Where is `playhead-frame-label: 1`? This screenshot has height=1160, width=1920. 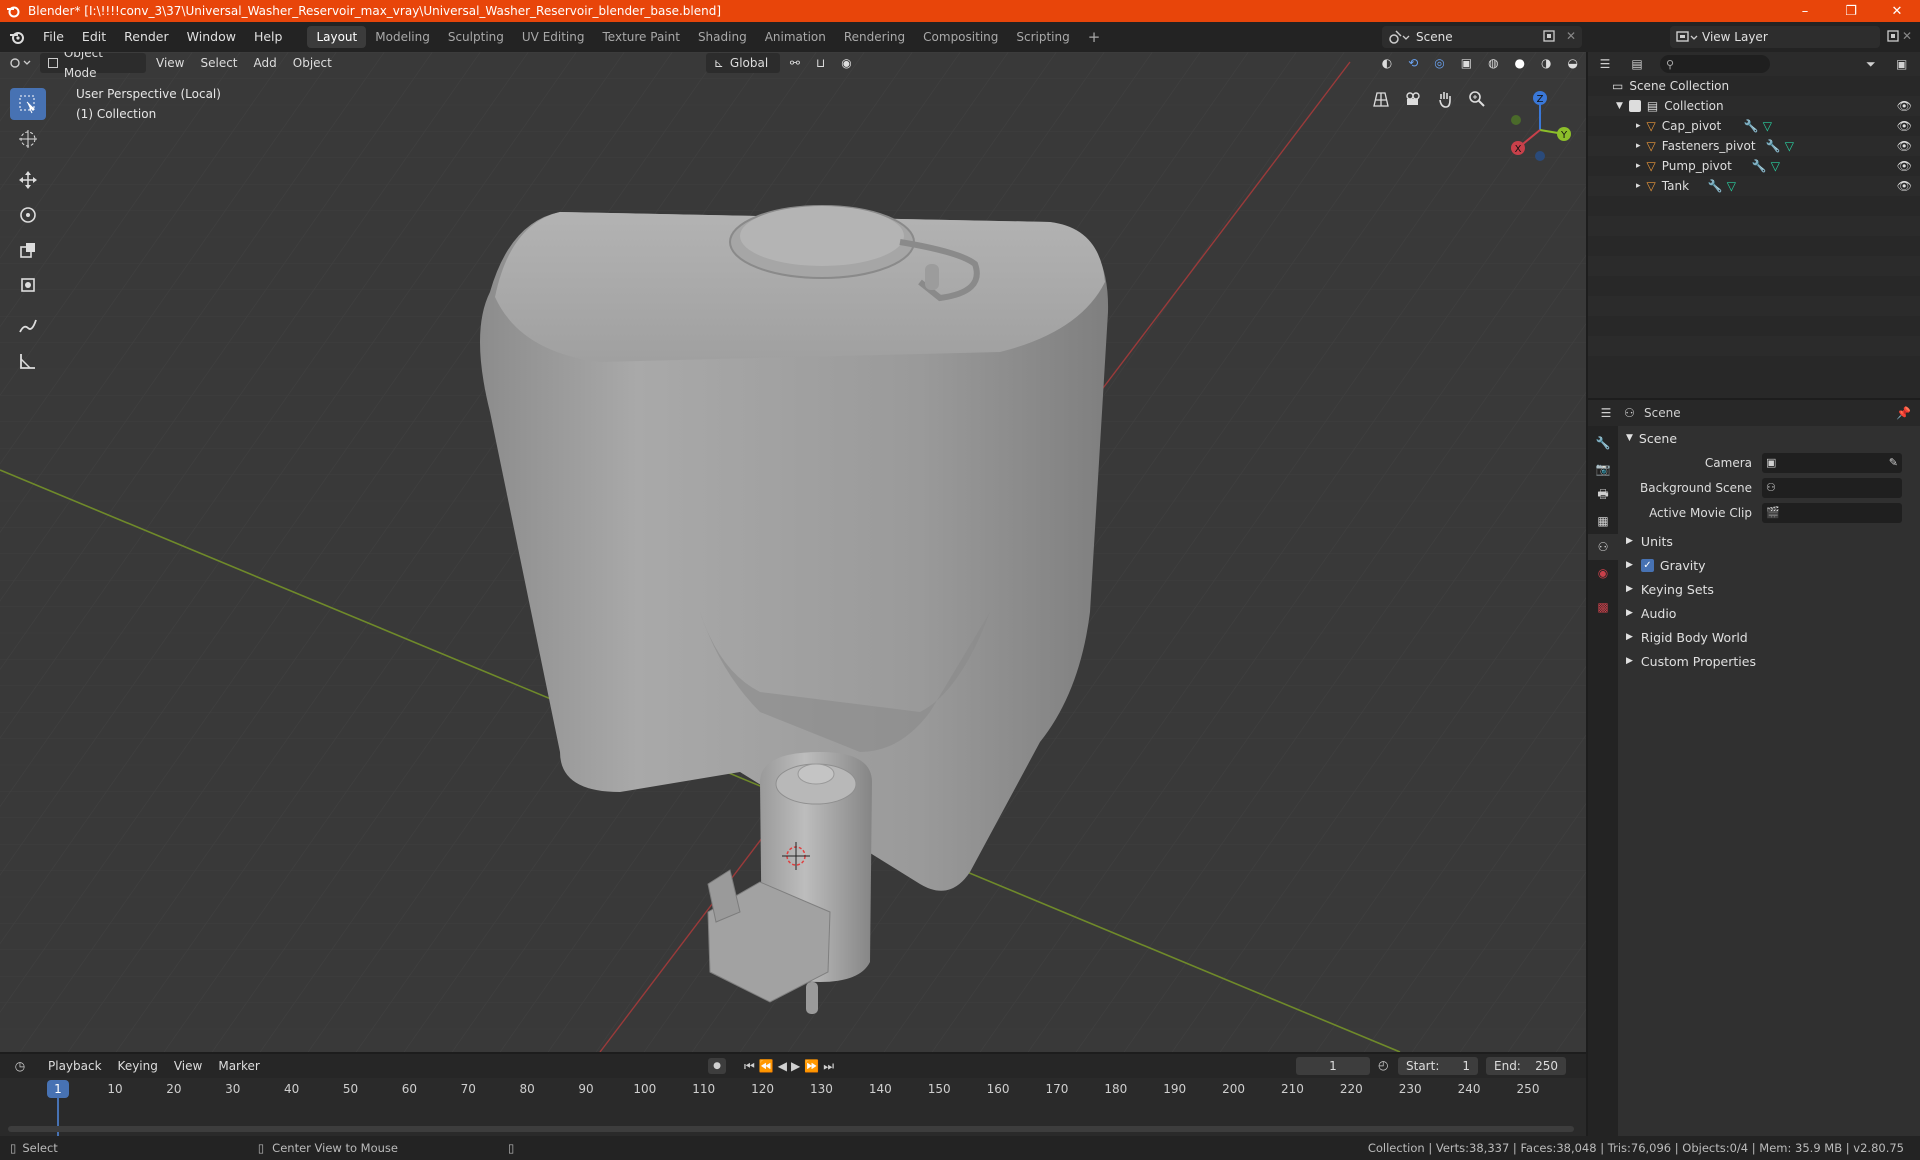
playhead-frame-label: 1 is located at coordinates (58, 1089).